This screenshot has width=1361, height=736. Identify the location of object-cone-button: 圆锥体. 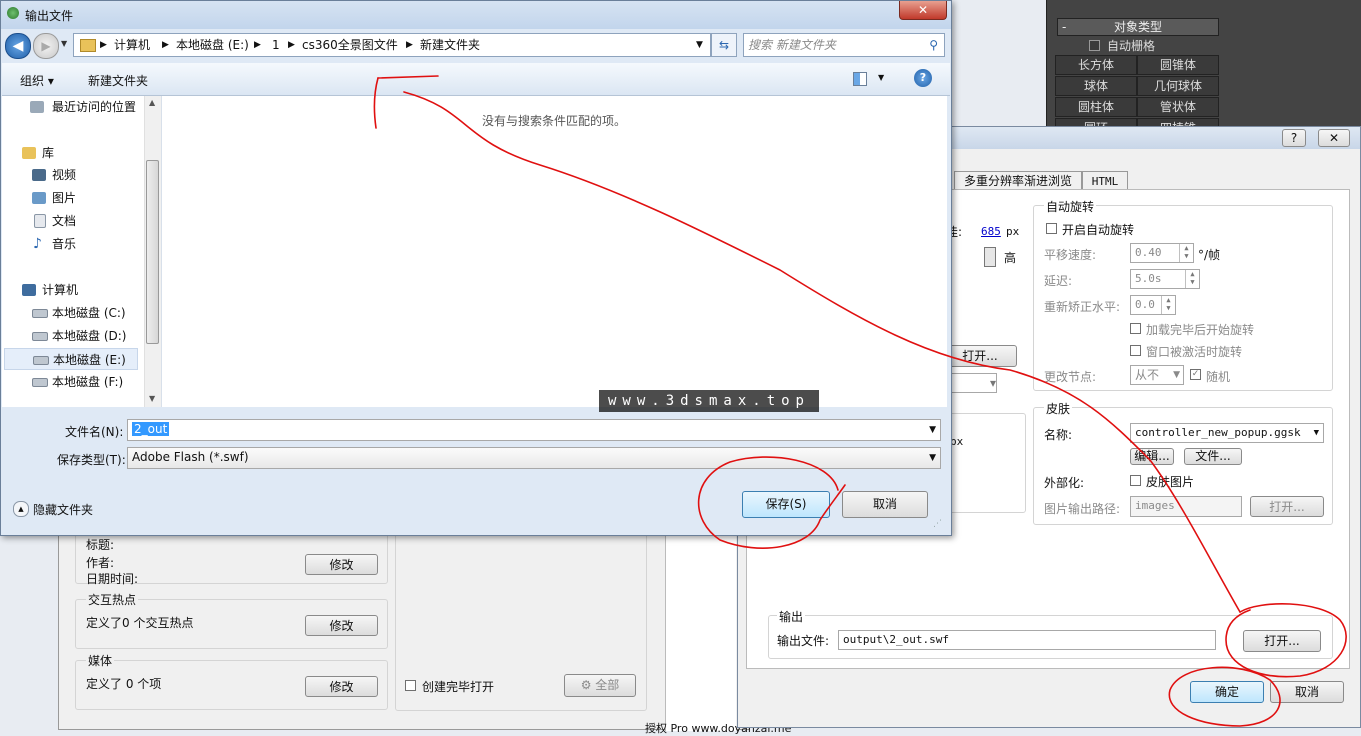
(1178, 65).